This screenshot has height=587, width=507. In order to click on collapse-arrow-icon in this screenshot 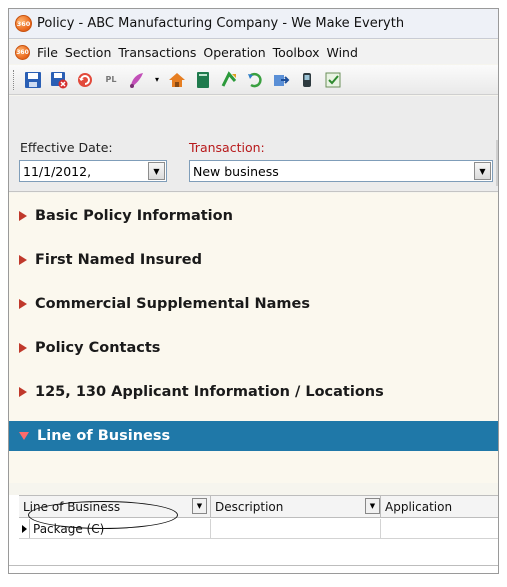, I will do `click(24, 436)`.